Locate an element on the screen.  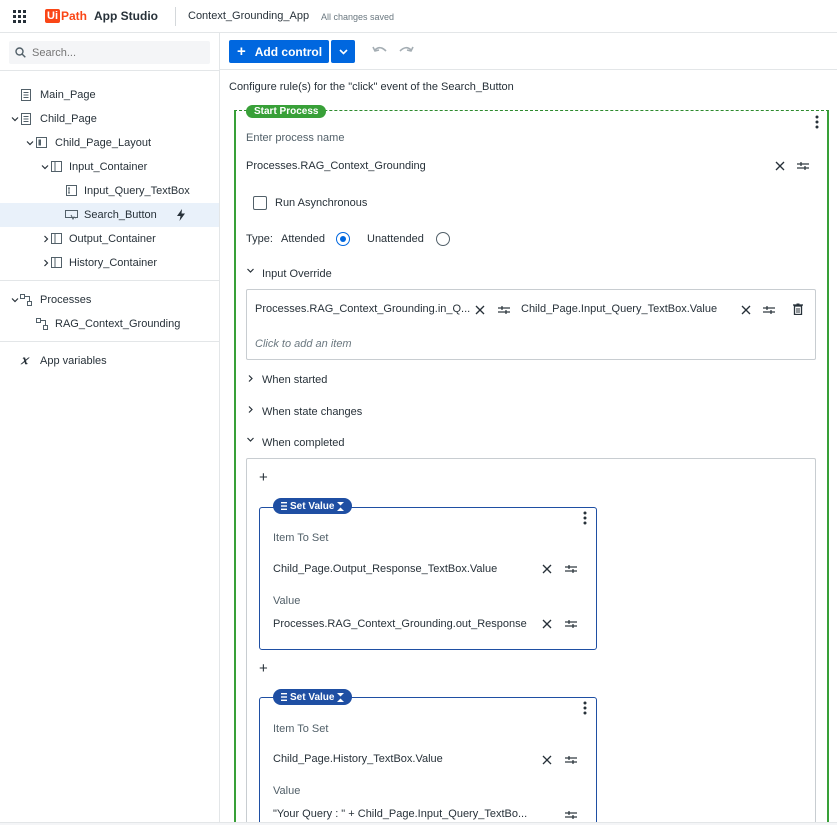
set-value-pill-1: Set Value is located at coordinates (313, 506).